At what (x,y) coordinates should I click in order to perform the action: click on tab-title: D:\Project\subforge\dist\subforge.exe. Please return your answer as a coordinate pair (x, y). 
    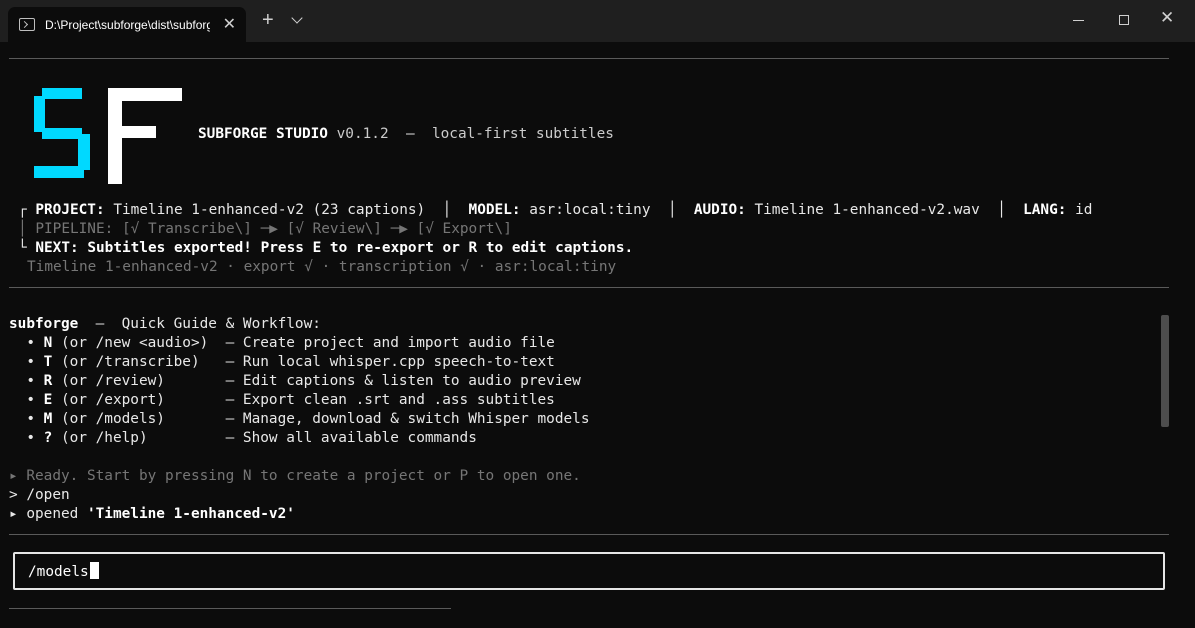
    Looking at the image, I should click on (127, 24).